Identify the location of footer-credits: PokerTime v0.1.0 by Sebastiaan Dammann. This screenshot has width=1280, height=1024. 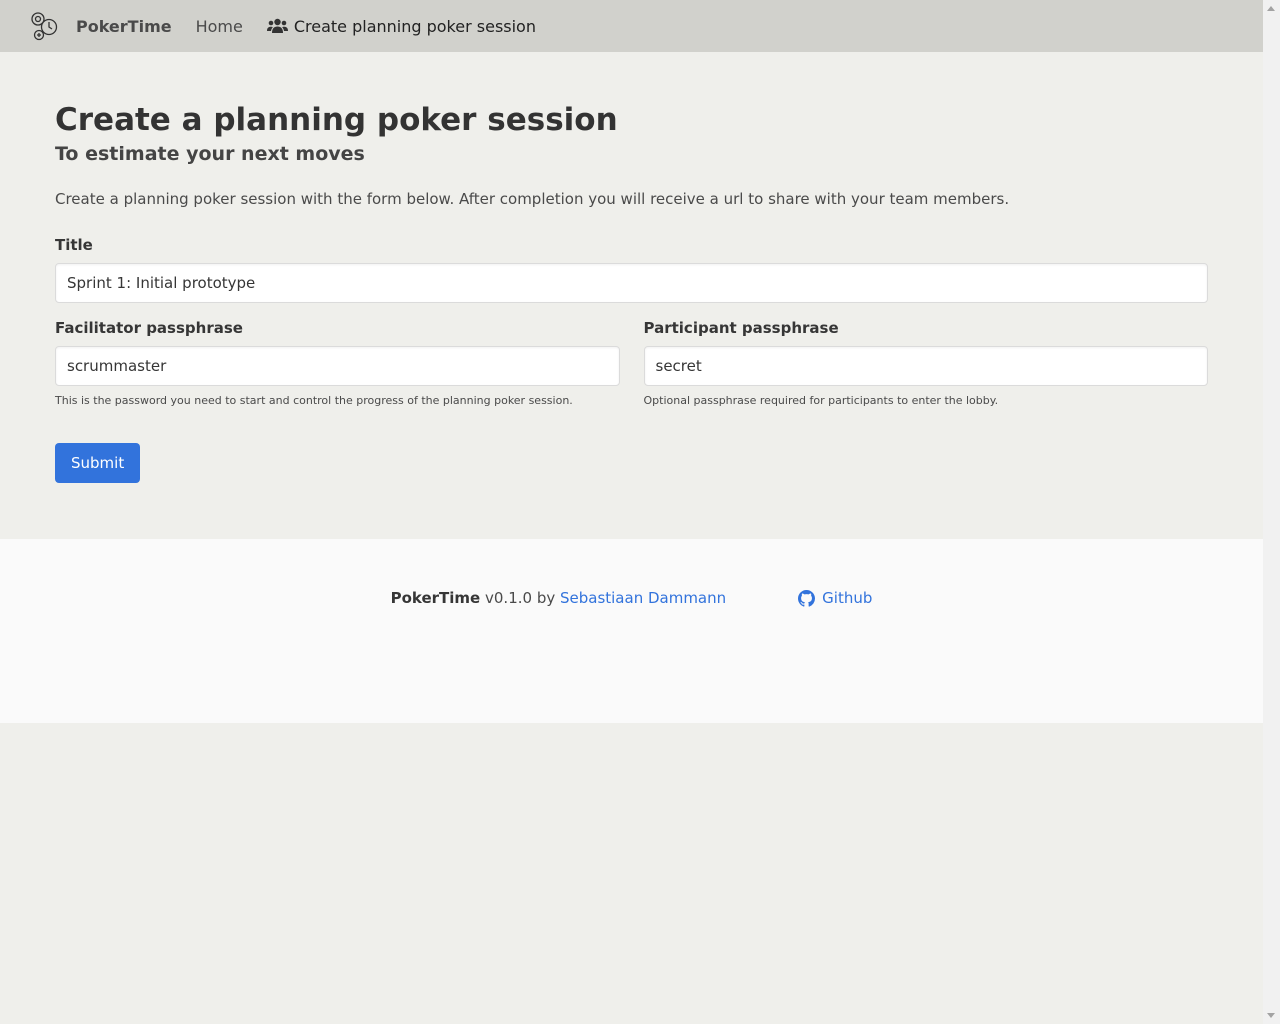
(559, 656).